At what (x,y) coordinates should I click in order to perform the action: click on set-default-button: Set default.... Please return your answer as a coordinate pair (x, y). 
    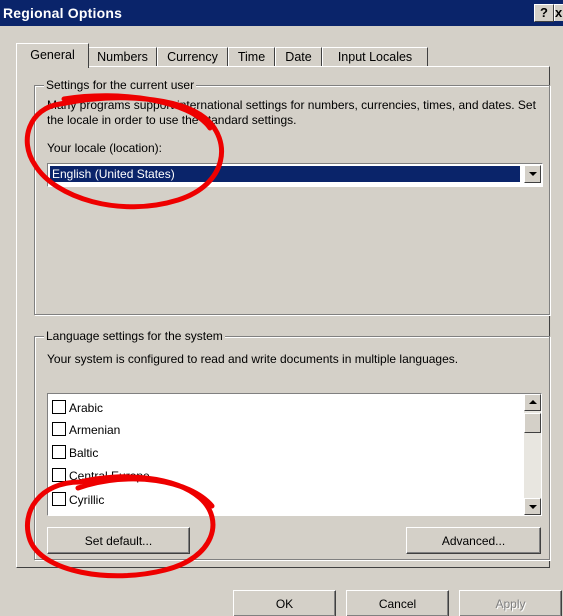
    Looking at the image, I should click on (118, 540).